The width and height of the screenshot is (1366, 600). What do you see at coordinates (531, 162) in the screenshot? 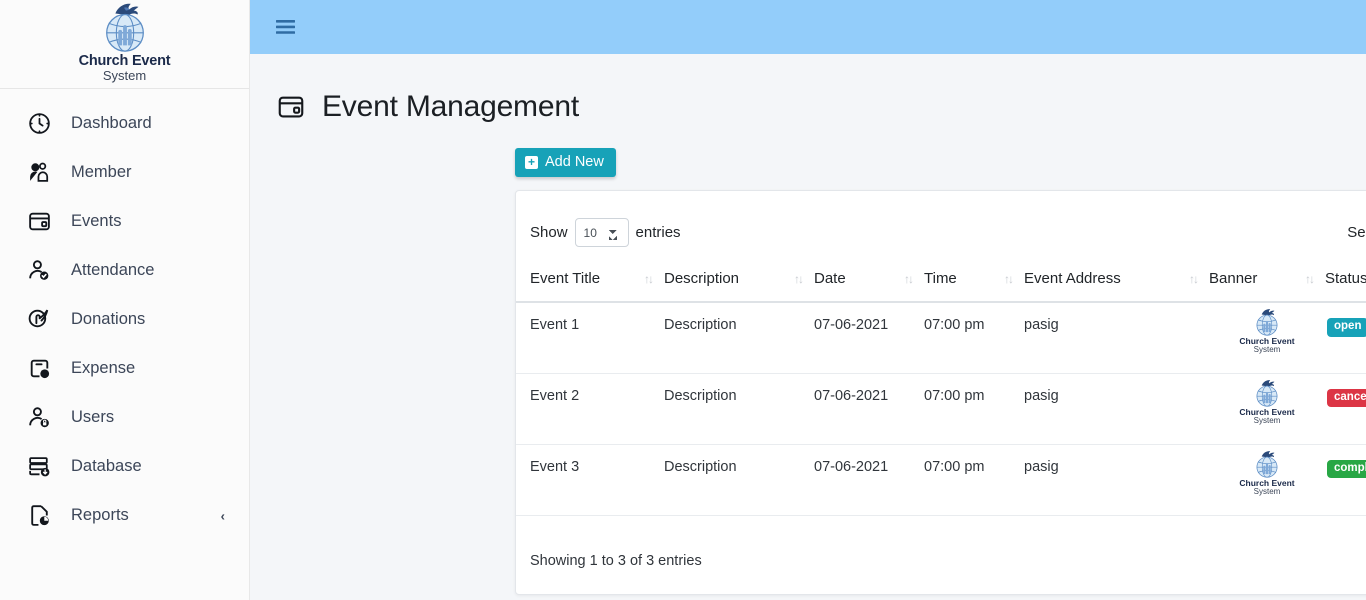
I see `plus-square-icon: +` at bounding box center [531, 162].